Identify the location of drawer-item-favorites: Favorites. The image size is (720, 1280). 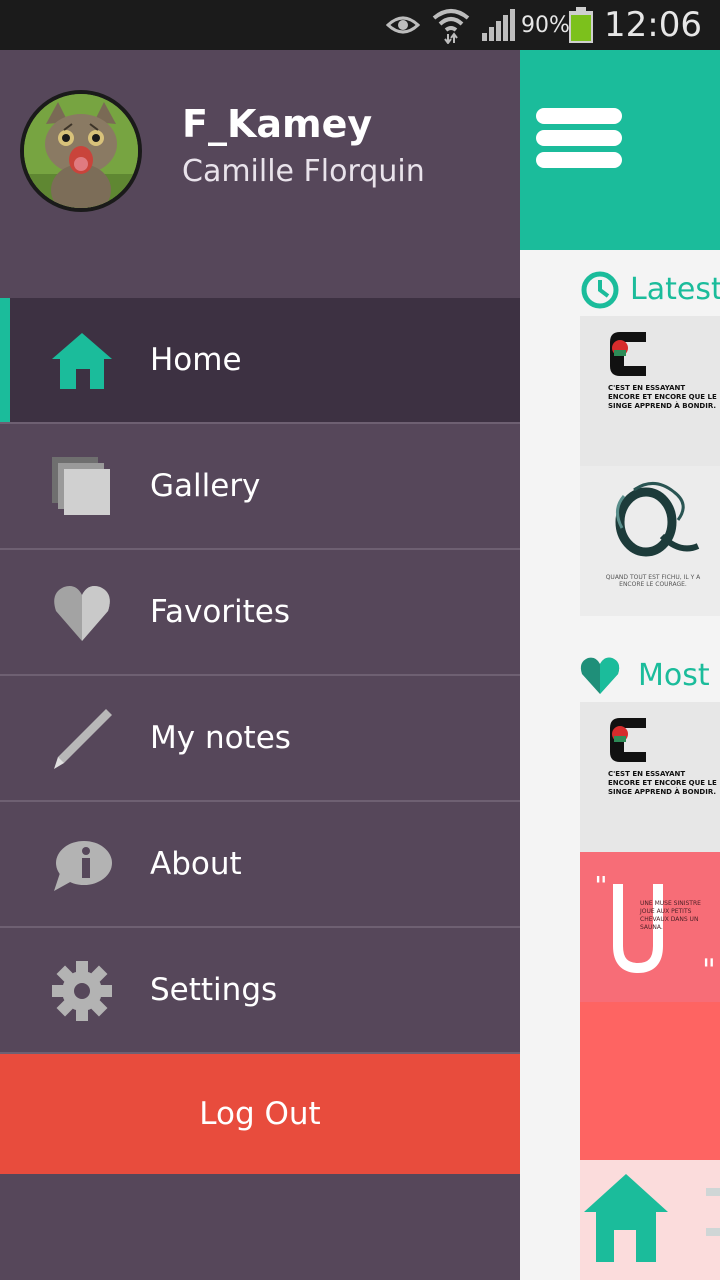
(260, 613).